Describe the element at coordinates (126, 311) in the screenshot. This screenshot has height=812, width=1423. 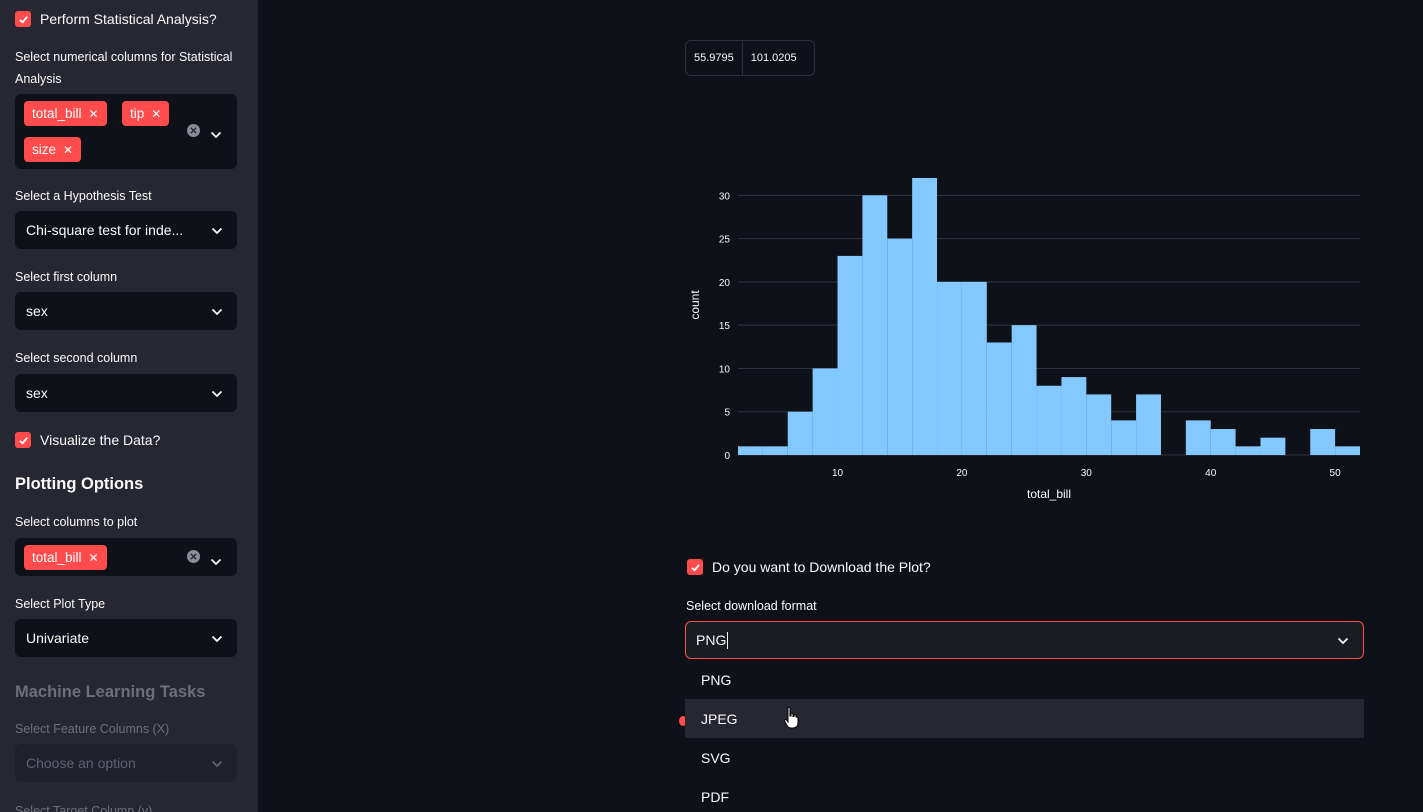
I see `first-column-select: sex` at that location.